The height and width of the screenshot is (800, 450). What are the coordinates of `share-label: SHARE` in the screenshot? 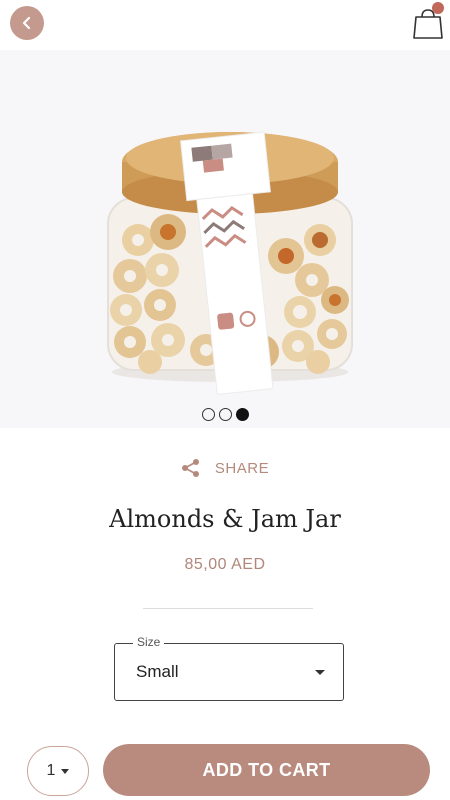 It's located at (242, 468).